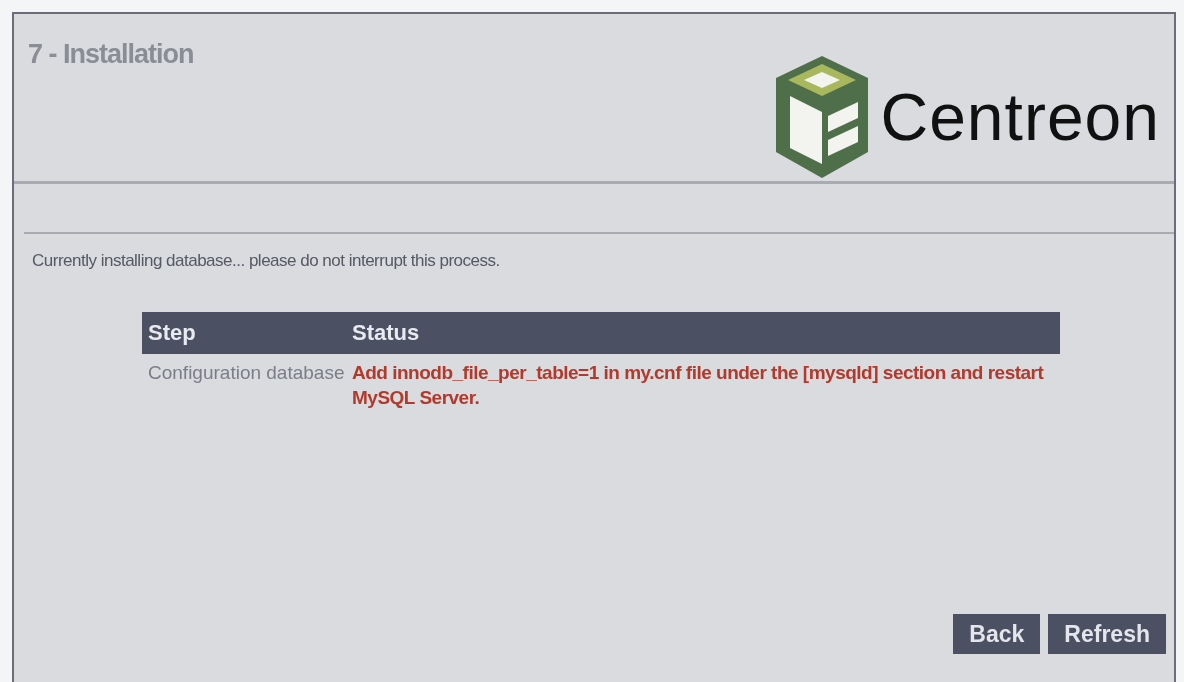 This screenshot has height=682, width=1184. Describe the element at coordinates (822, 117) in the screenshot. I see `cube-logo-icon` at that location.